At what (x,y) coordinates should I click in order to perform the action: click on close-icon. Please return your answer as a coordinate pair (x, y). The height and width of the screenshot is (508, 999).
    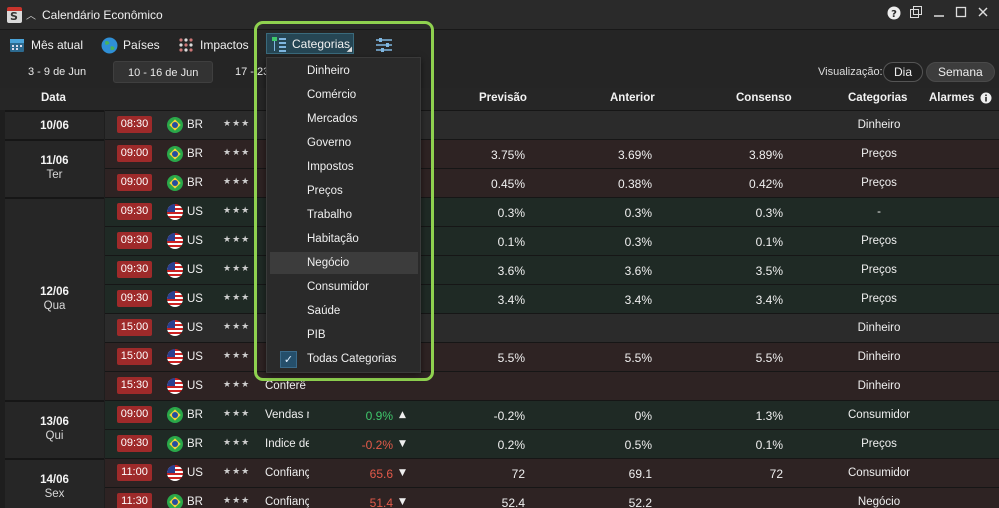
    Looking at the image, I should click on (983, 15).